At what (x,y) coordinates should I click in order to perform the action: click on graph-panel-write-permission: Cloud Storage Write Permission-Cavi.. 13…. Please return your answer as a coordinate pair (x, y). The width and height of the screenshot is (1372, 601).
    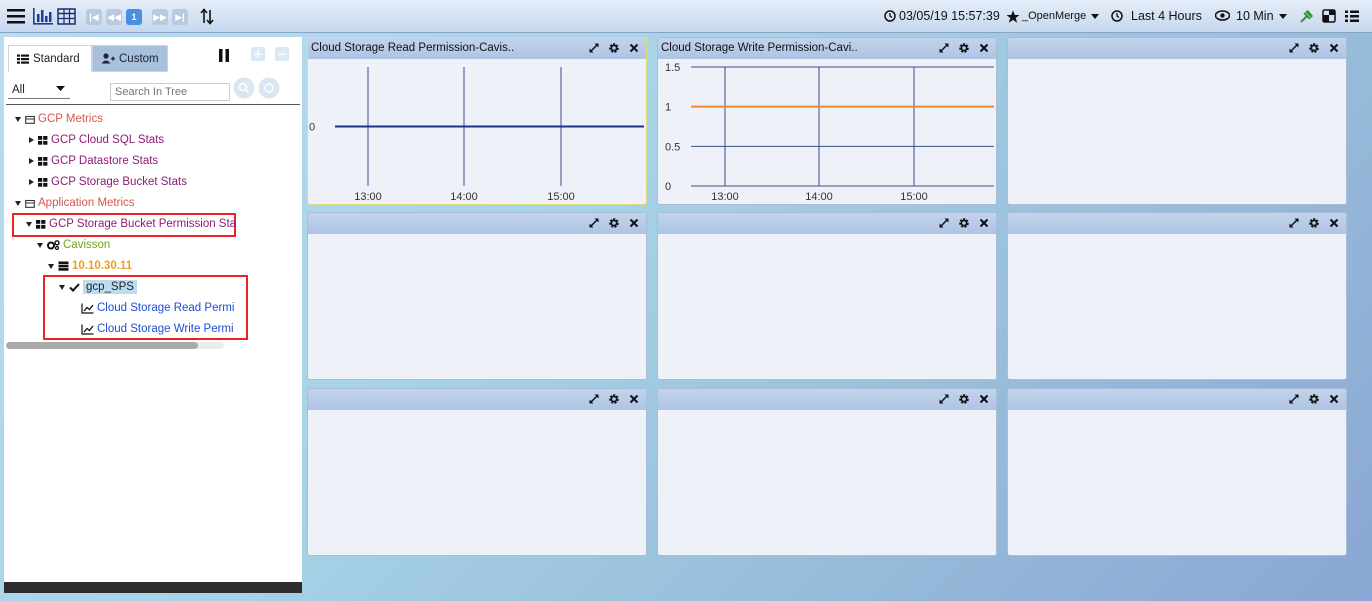
    Looking at the image, I should click on (827, 121).